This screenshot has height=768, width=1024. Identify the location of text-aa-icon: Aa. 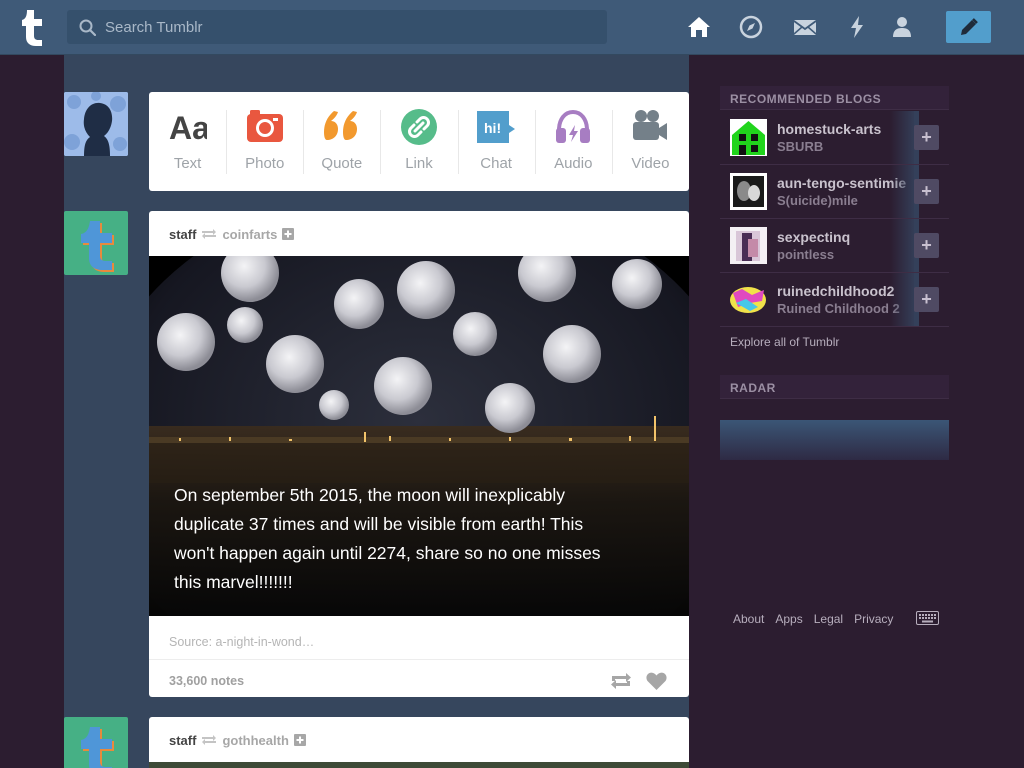
(188, 128).